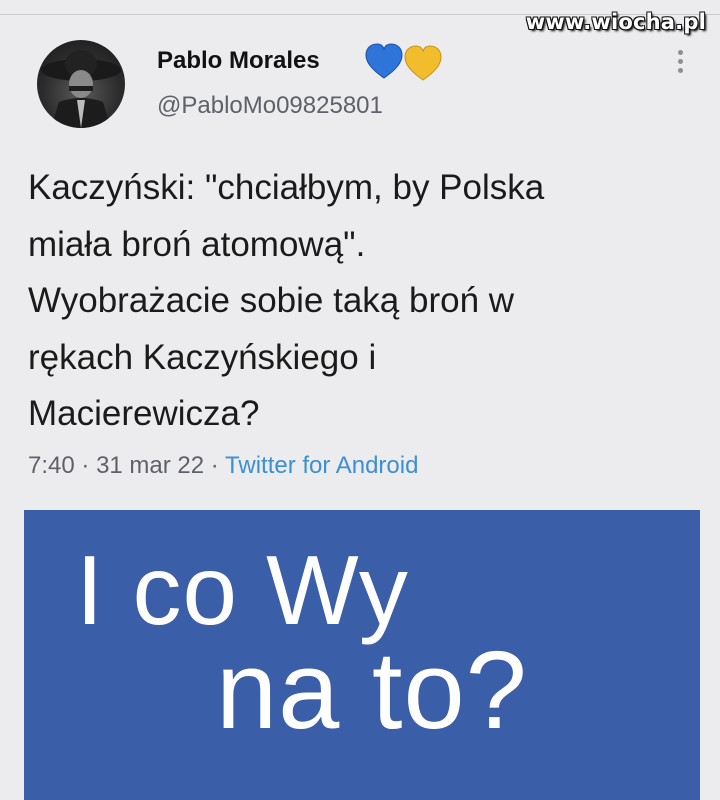 This screenshot has width=720, height=800. Describe the element at coordinates (321, 465) in the screenshot. I see `tweet-source-link: Twitter for Android` at that location.